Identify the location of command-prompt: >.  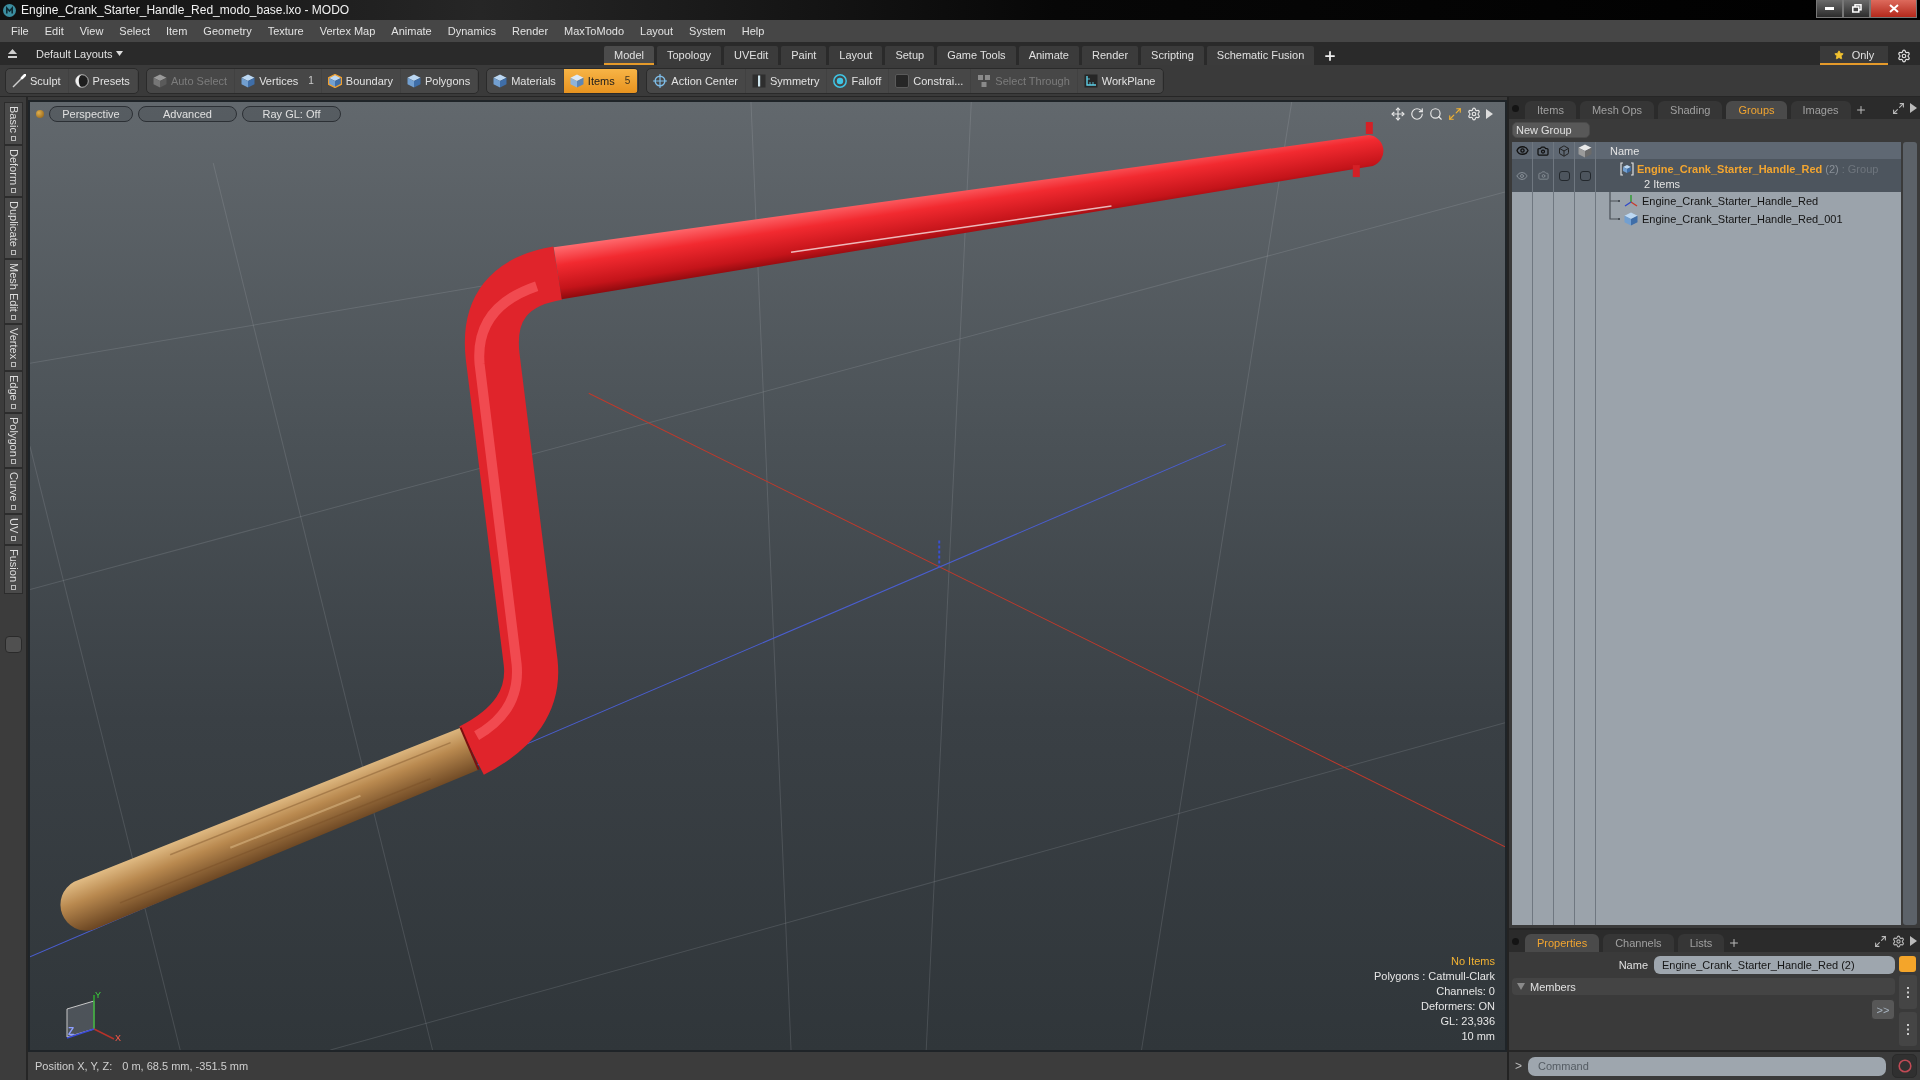
(1518, 1066).